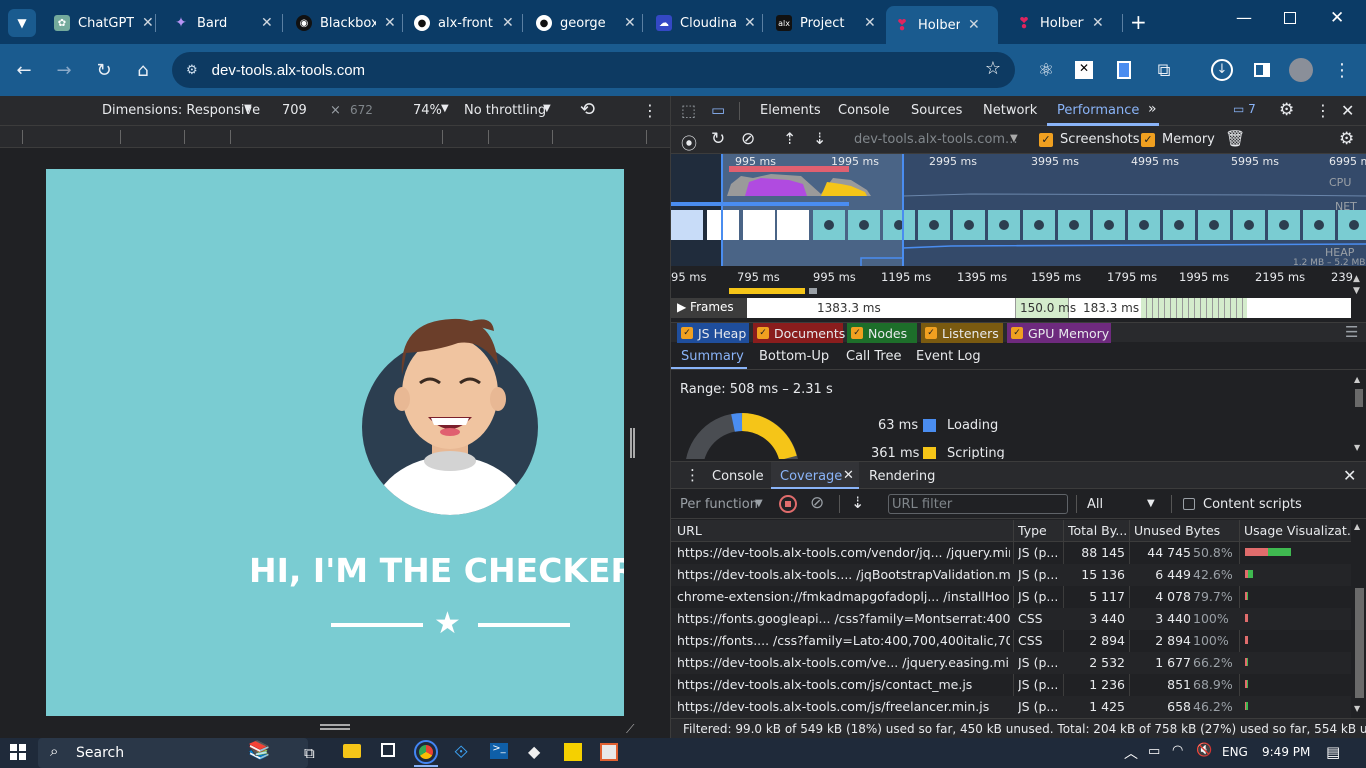  What do you see at coordinates (1095, 504) in the screenshot?
I see `type-filter-select: All` at bounding box center [1095, 504].